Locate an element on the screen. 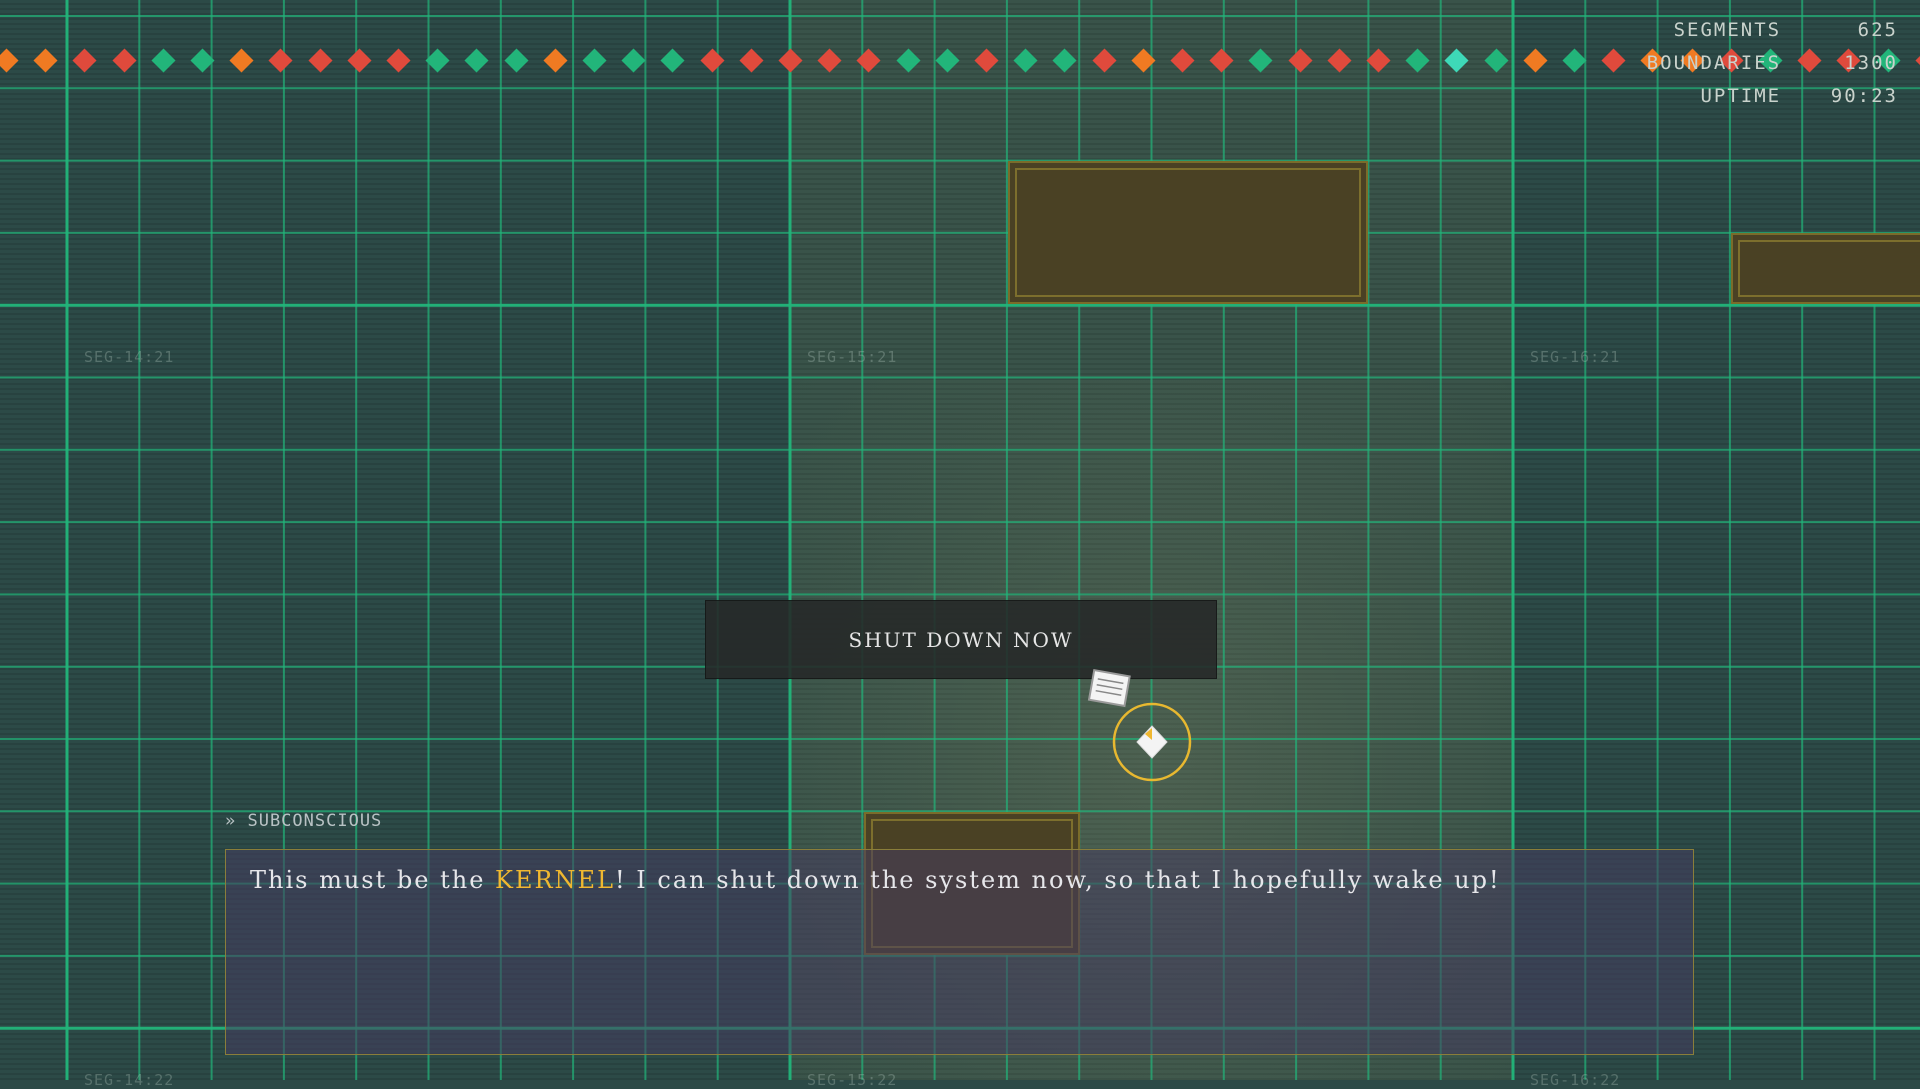  hud-boundaries: BOUNDARIES 1300 is located at coordinates (1772, 63).